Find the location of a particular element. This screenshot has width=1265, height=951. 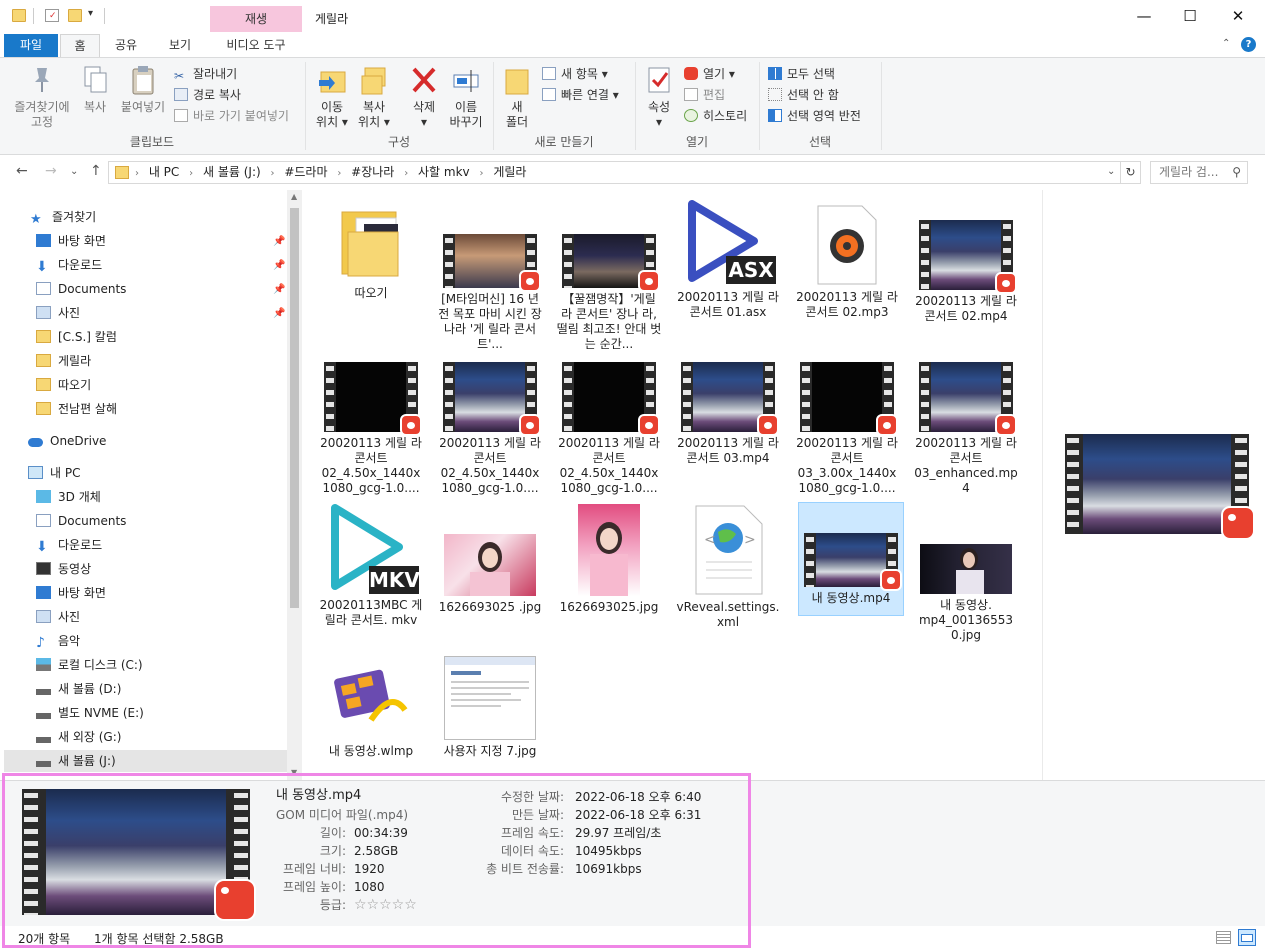

collapse-ribbon-icon: ⌃ is located at coordinates (1226, 43).